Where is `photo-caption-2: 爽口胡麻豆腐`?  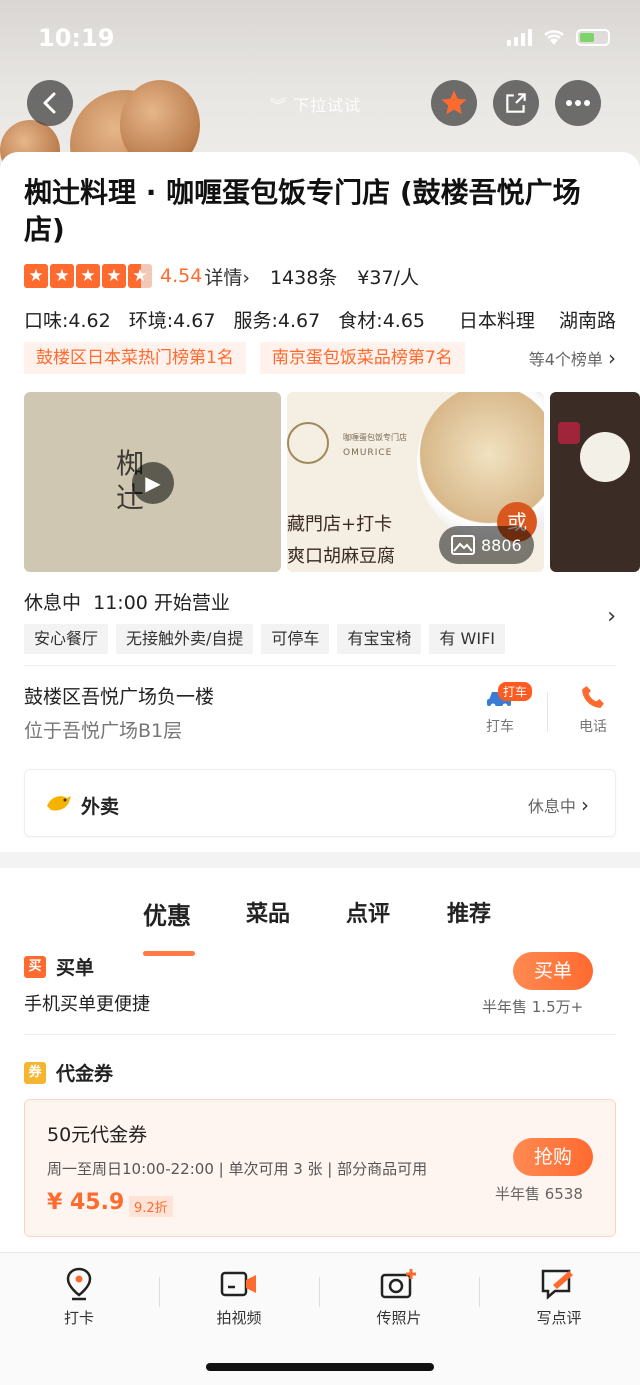
photo-caption-2: 爽口胡麻豆腐 is located at coordinates (341, 556).